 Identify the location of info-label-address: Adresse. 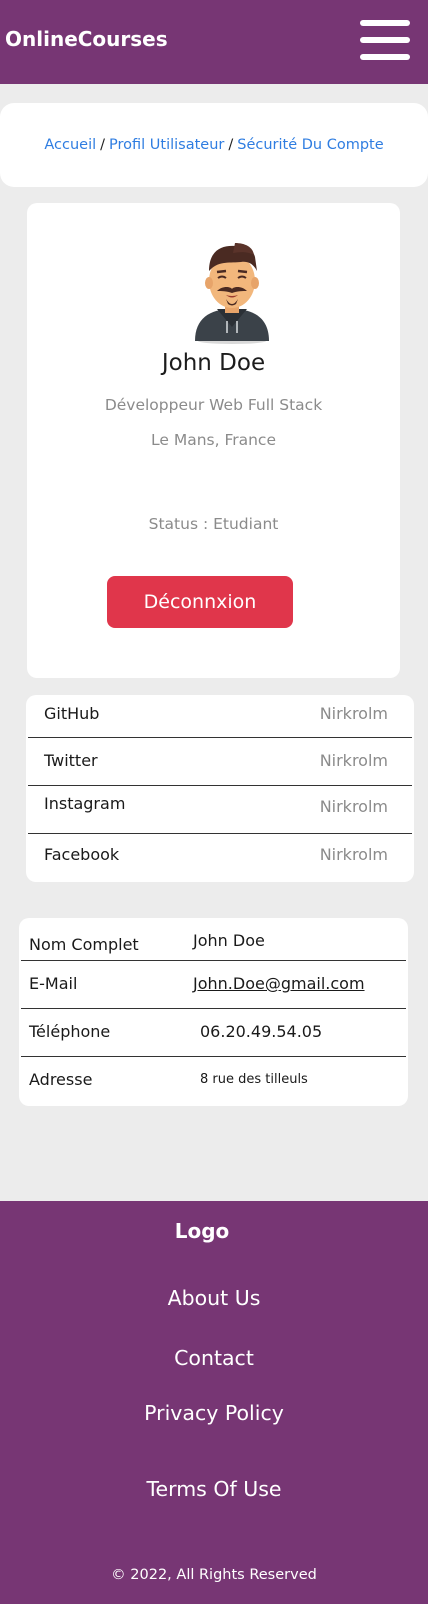
(61, 1079).